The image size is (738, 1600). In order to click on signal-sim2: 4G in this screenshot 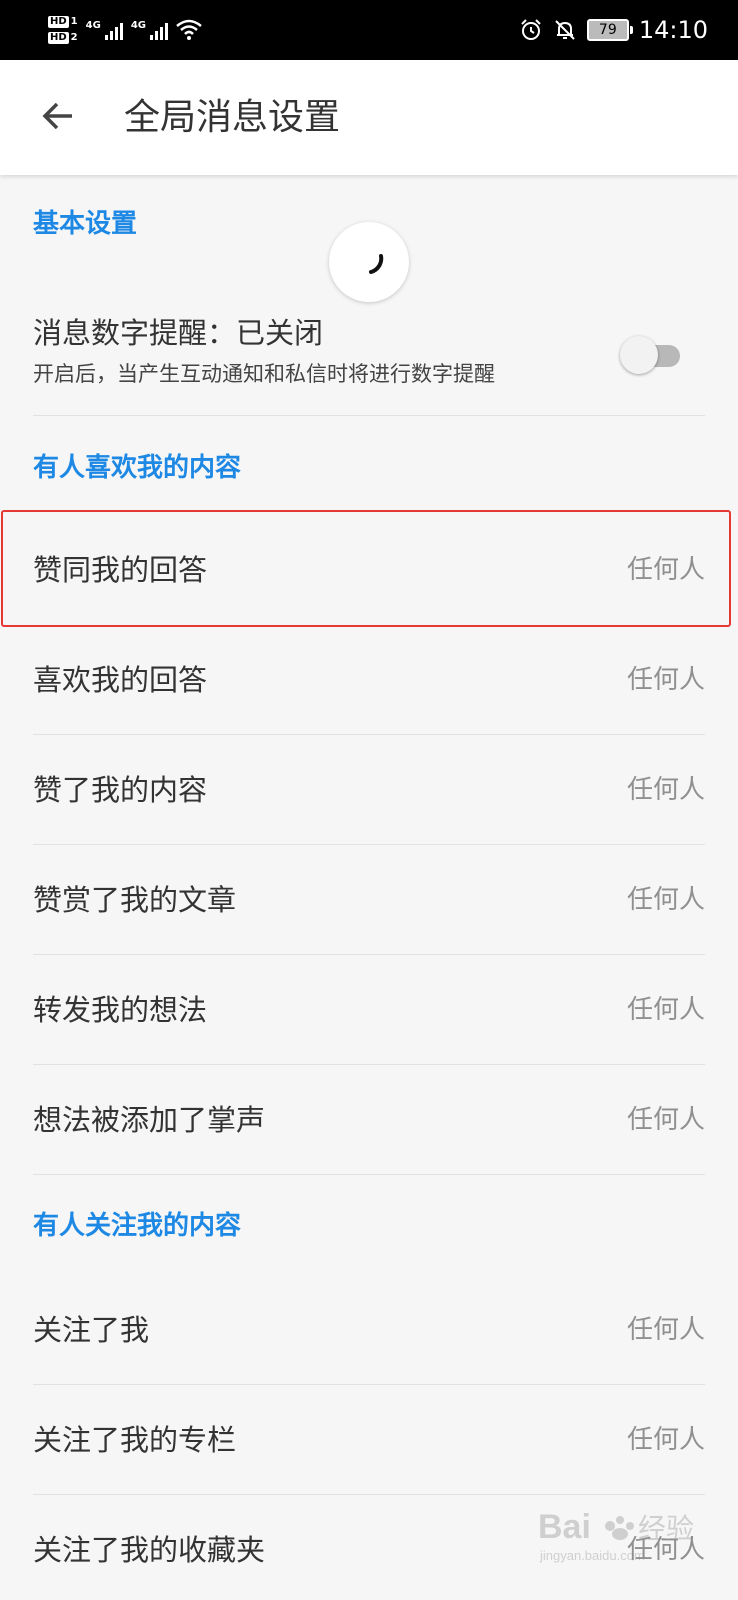, I will do `click(149, 30)`.